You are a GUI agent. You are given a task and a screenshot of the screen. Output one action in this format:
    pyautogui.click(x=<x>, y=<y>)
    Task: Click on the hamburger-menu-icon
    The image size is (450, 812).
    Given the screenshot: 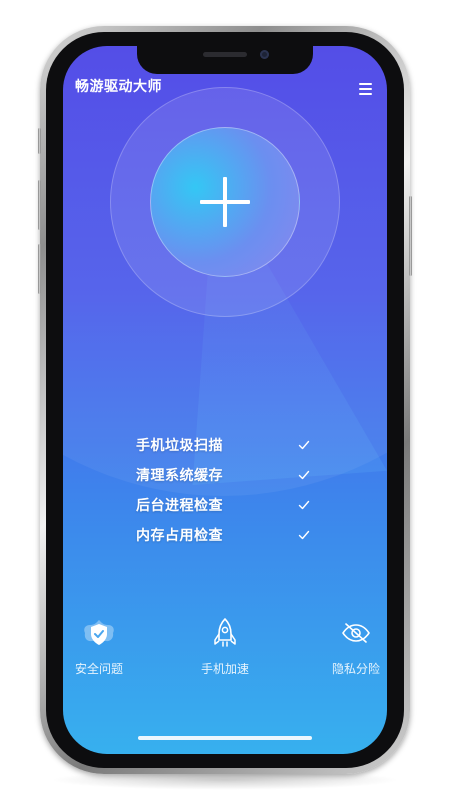 What is the action you would take?
    pyautogui.click(x=365, y=89)
    